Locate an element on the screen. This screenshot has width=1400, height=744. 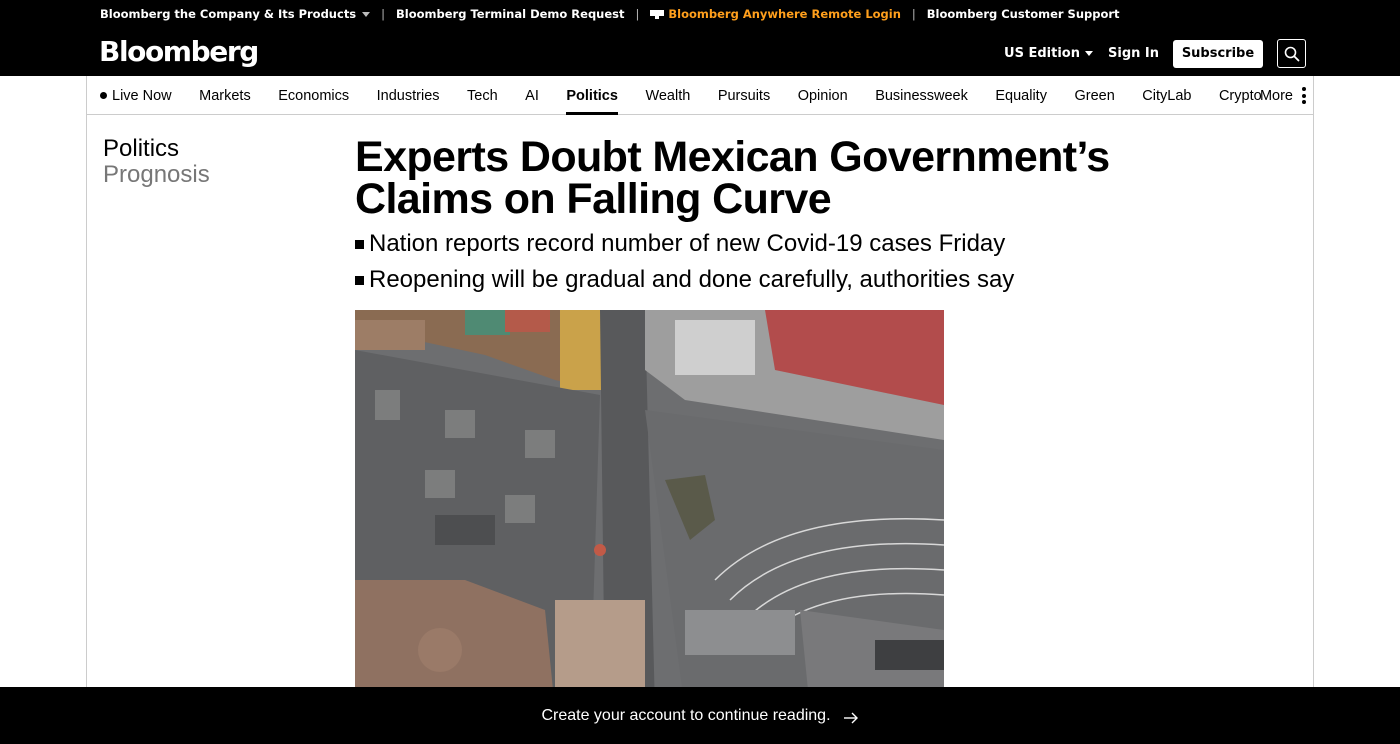
banner-text: Create your account to continue reading. is located at coordinates (686, 715).